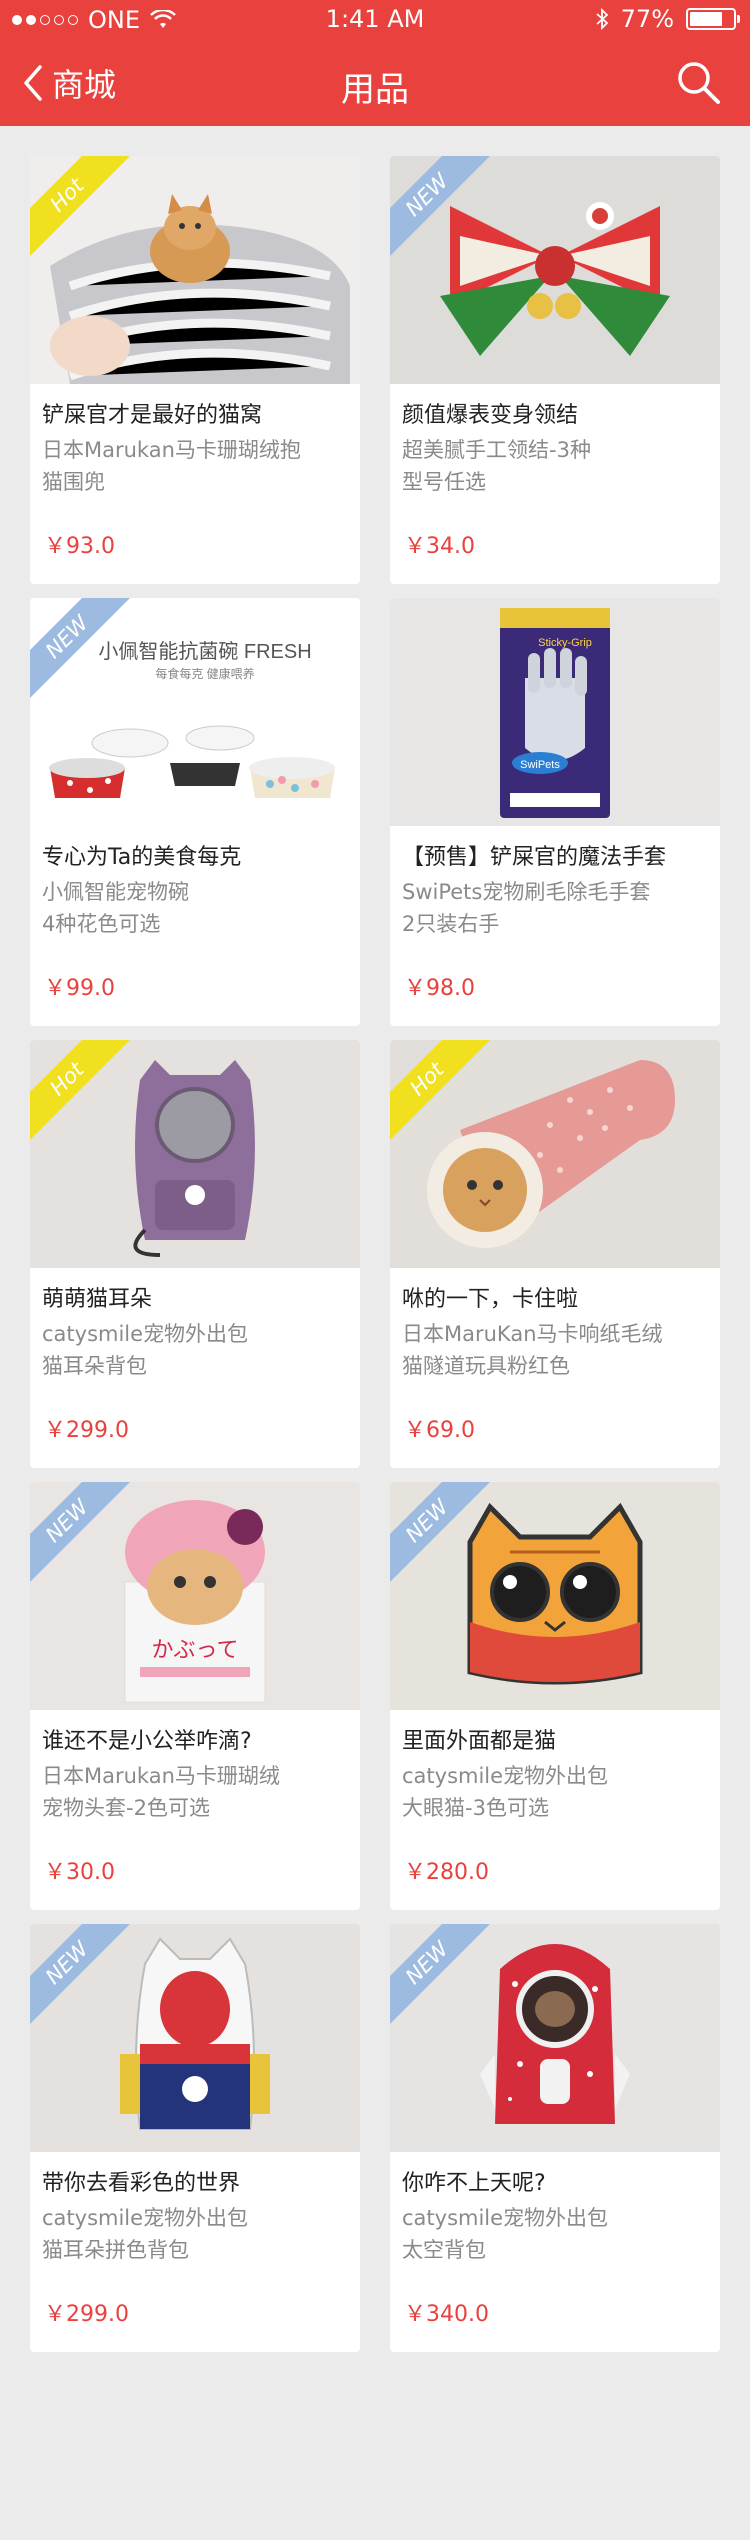  I want to click on nav-bar: 商城 用品, so click(375, 83).